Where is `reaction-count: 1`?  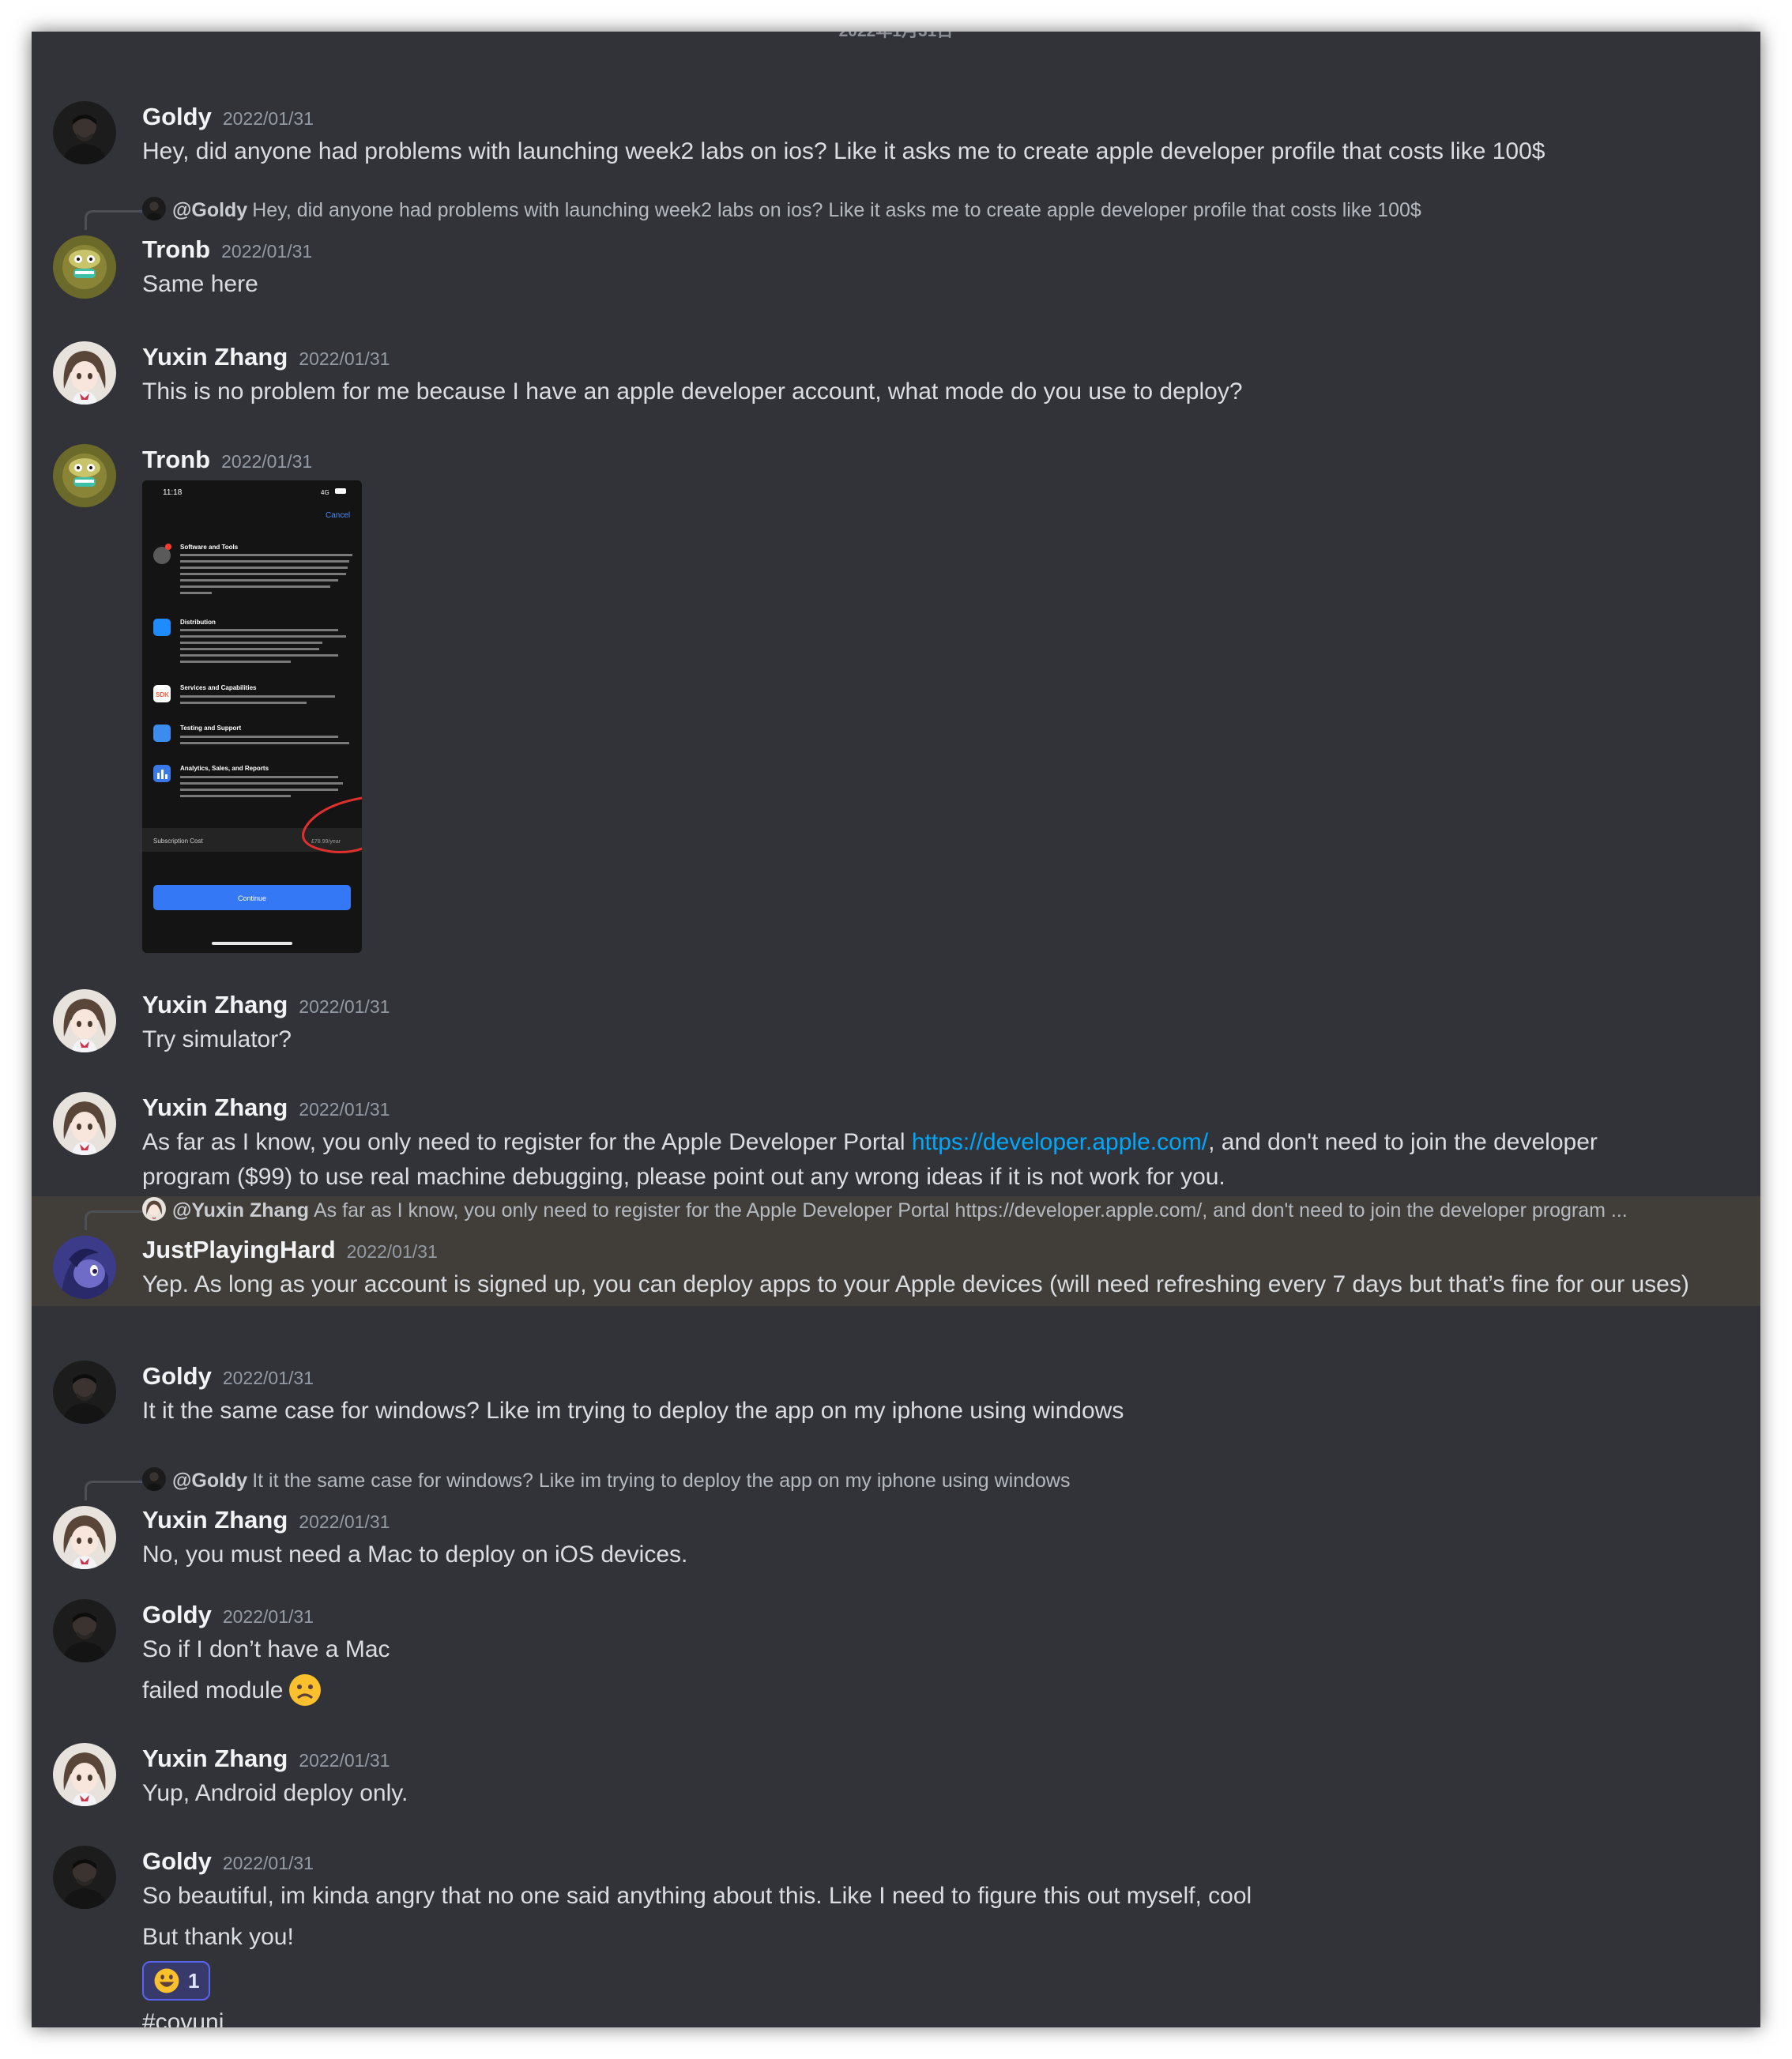 reaction-count: 1 is located at coordinates (194, 1980).